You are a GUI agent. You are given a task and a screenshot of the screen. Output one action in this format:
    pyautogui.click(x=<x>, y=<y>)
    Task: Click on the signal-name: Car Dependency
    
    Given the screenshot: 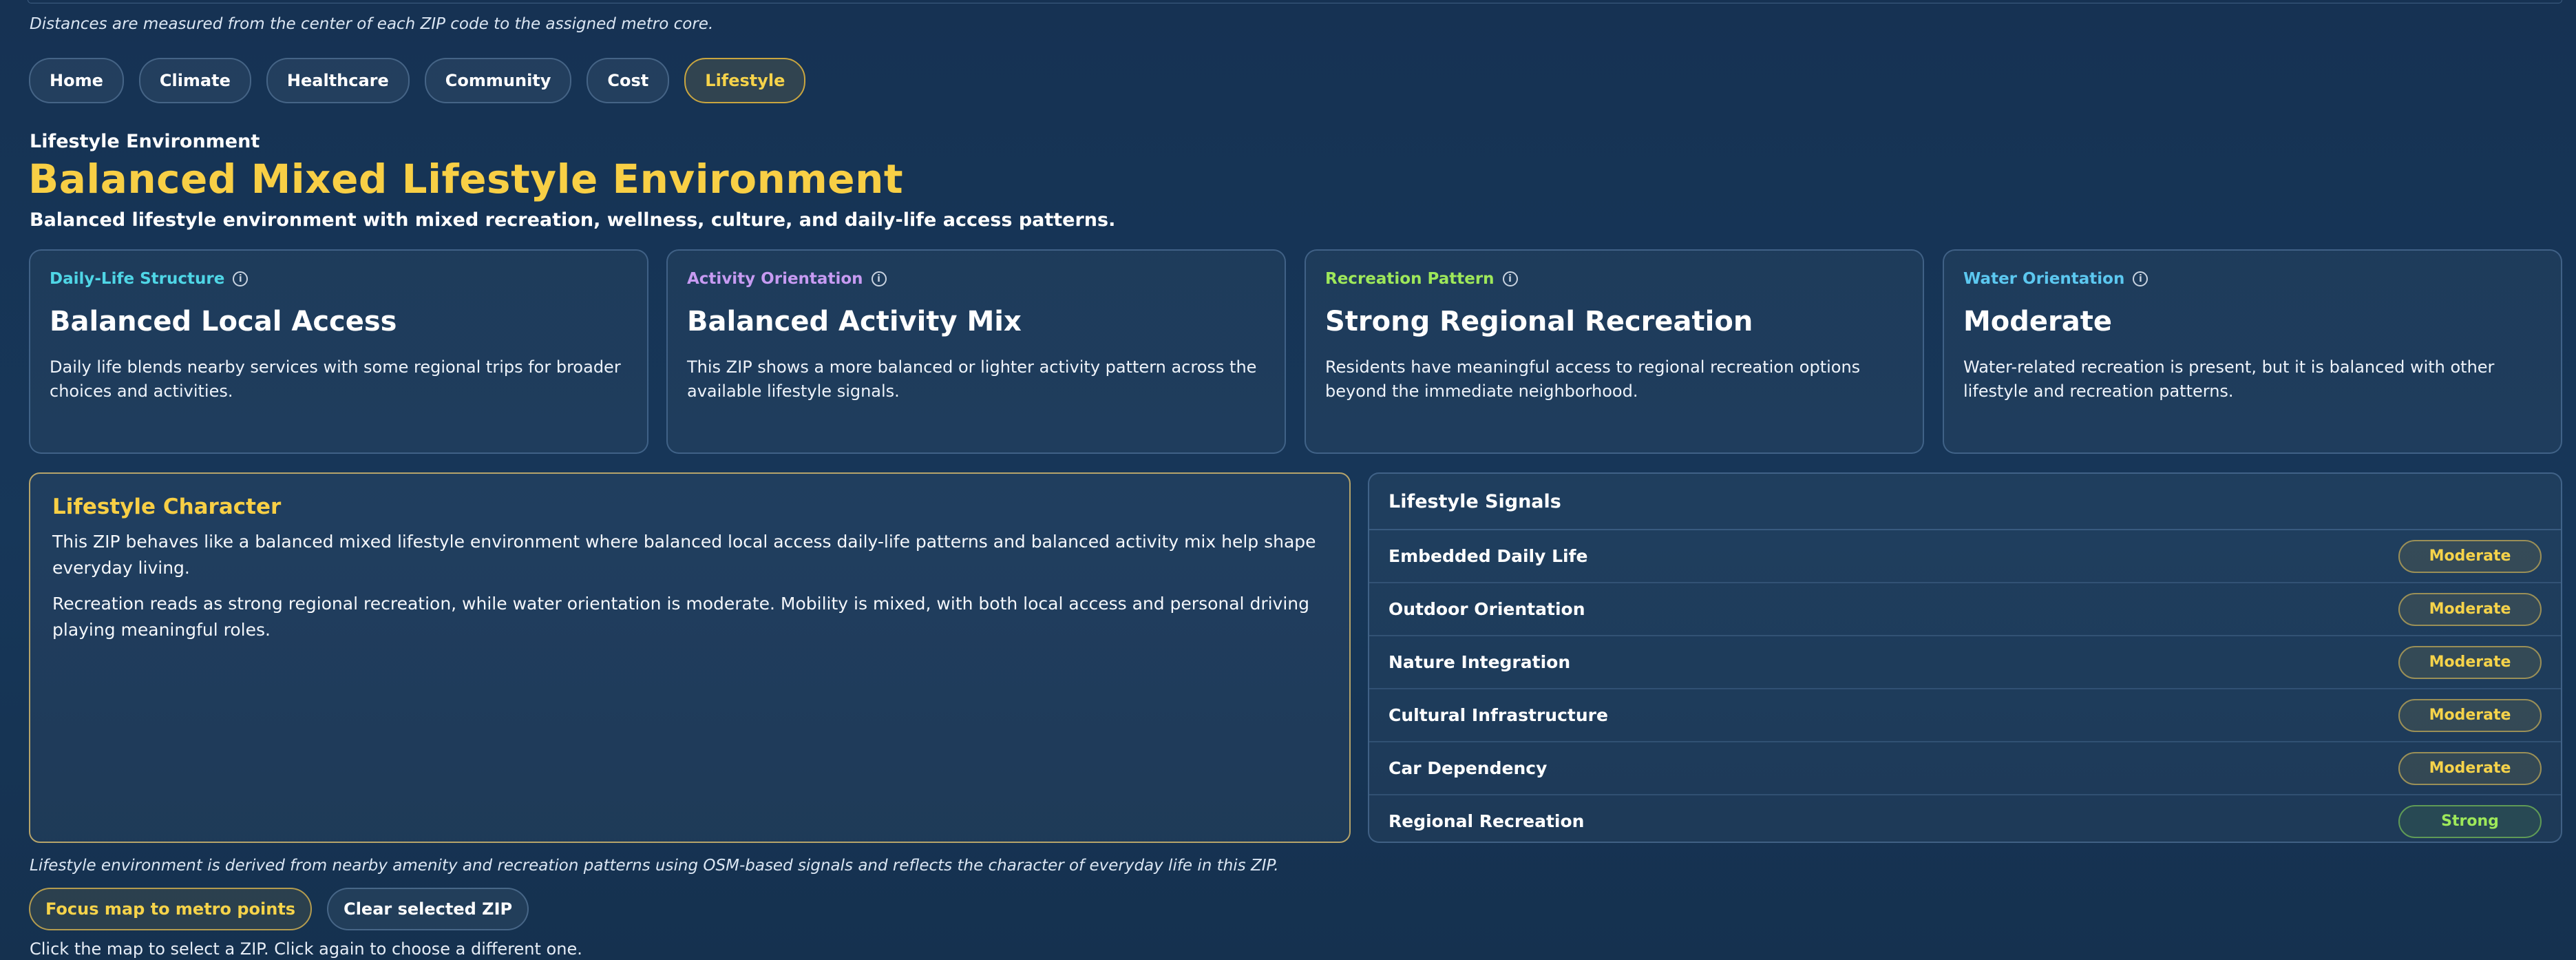 What is the action you would take?
    pyautogui.click(x=1469, y=768)
    